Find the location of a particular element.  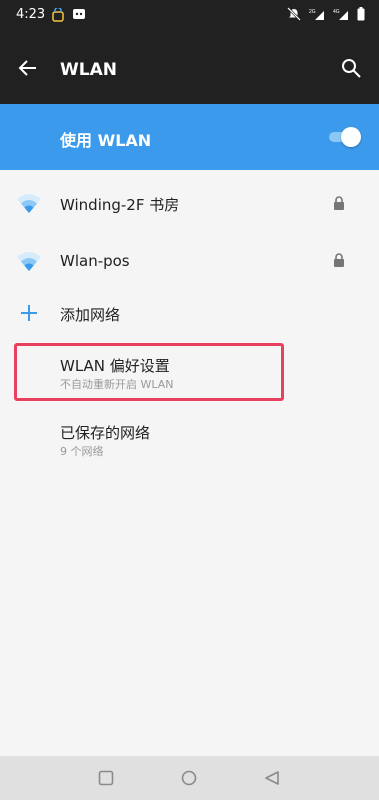

highlight-box is located at coordinates (149, 372).